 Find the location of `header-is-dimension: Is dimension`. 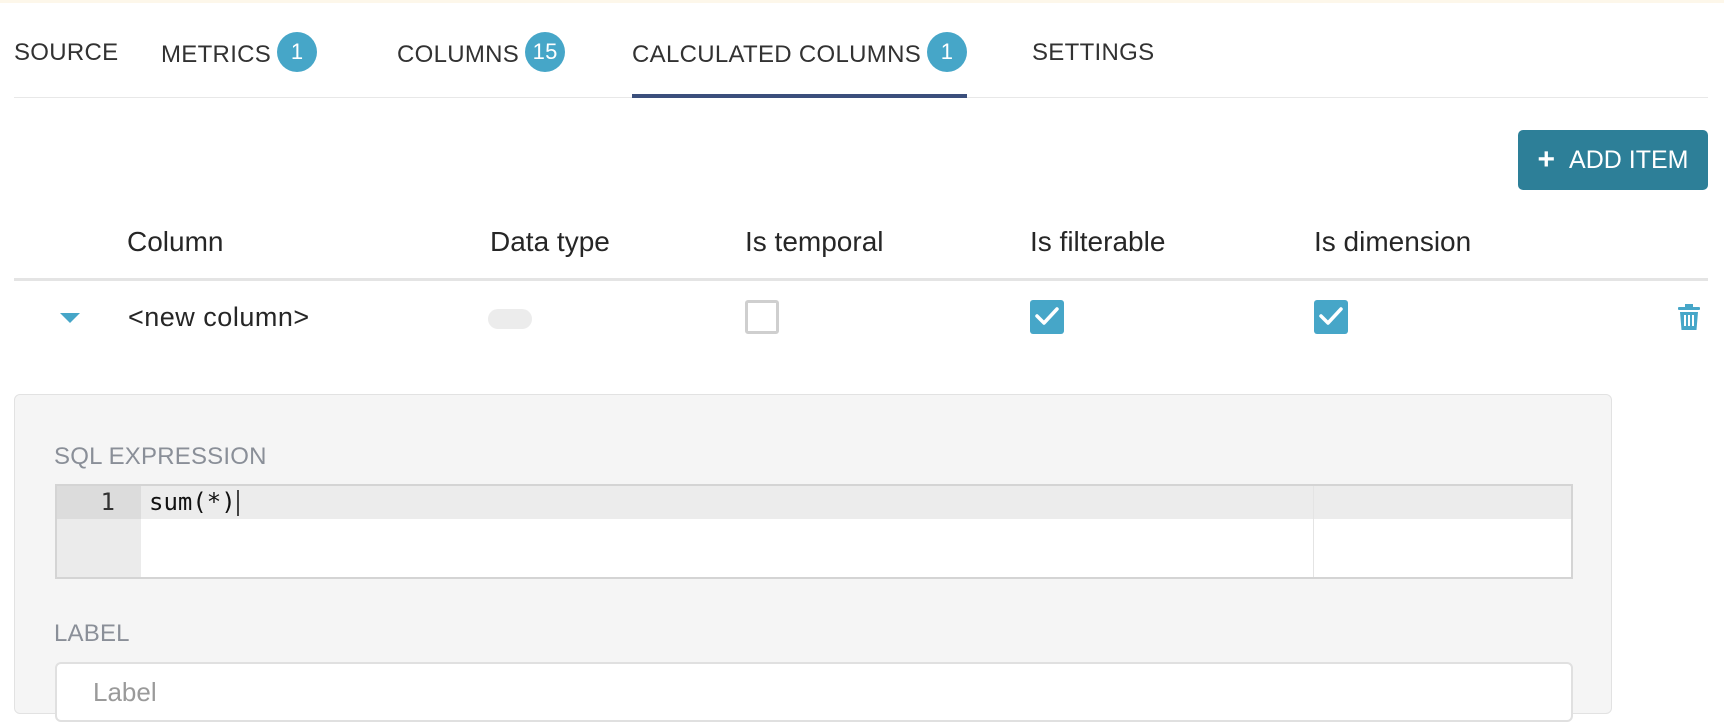

header-is-dimension: Is dimension is located at coordinates (1393, 241).